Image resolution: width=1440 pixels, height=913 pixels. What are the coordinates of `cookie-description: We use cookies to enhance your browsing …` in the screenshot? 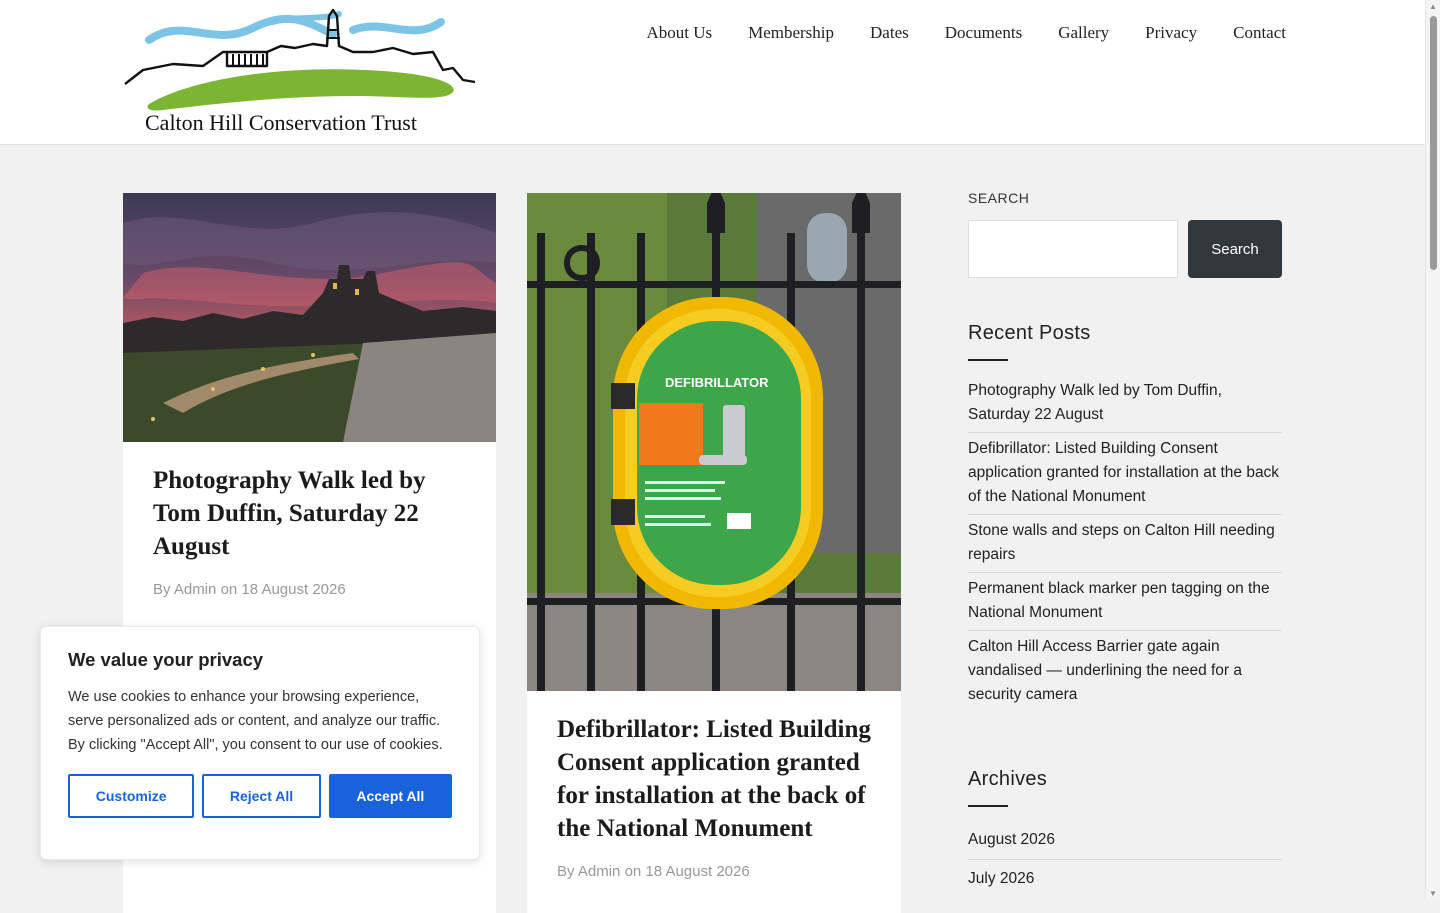 It's located at (255, 721).